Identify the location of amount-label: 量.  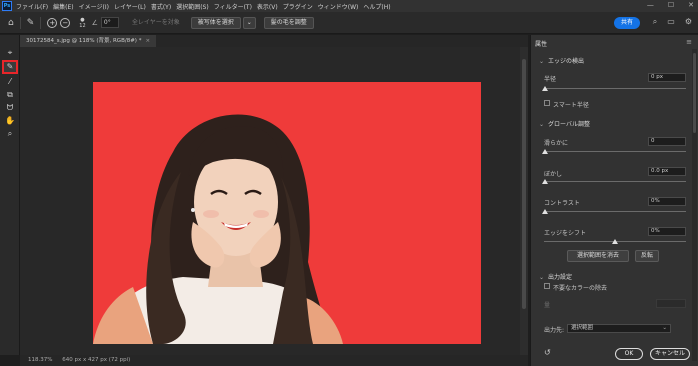
(547, 305).